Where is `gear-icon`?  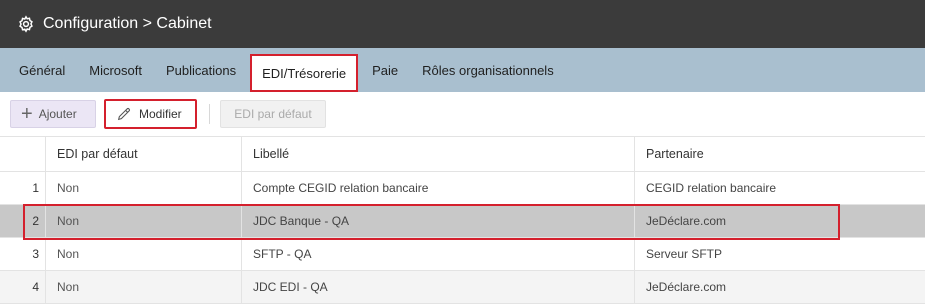 gear-icon is located at coordinates (26, 24).